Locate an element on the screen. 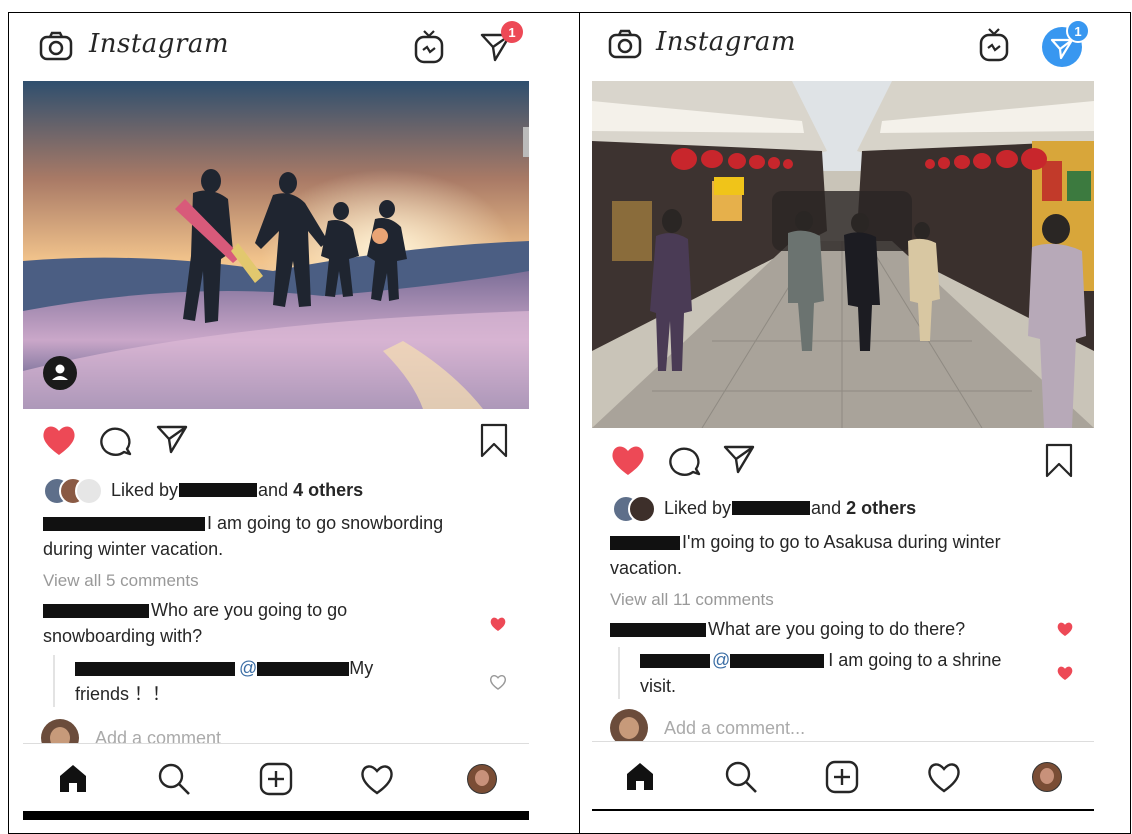  reply-text: I am going to a shrine is located at coordinates (915, 660).